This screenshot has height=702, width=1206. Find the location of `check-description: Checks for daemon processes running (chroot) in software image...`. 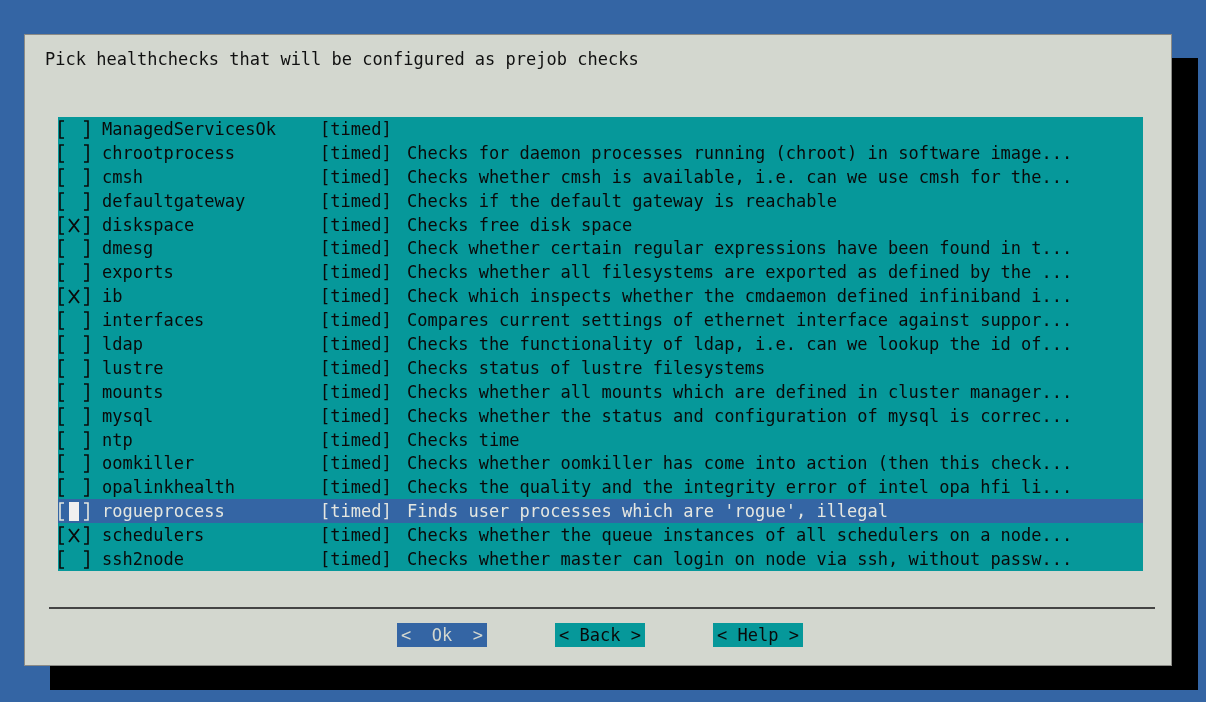

check-description: Checks for daemon processes running (chroot) in software image... is located at coordinates (740, 153).